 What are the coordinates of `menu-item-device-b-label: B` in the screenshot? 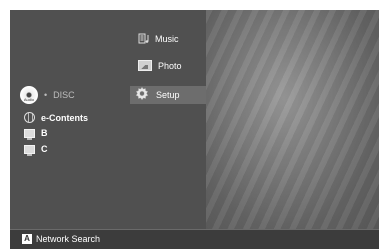 It's located at (44, 133).